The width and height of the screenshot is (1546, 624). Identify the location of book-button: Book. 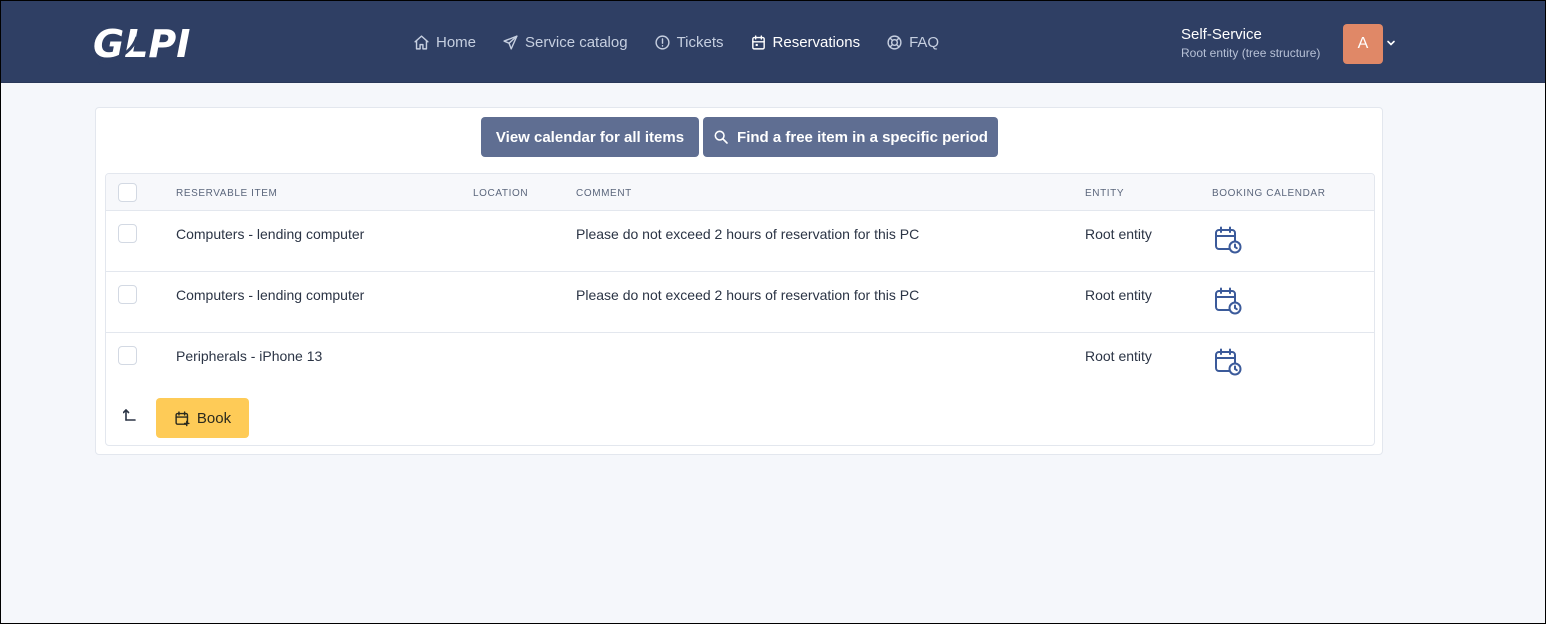
(202, 418).